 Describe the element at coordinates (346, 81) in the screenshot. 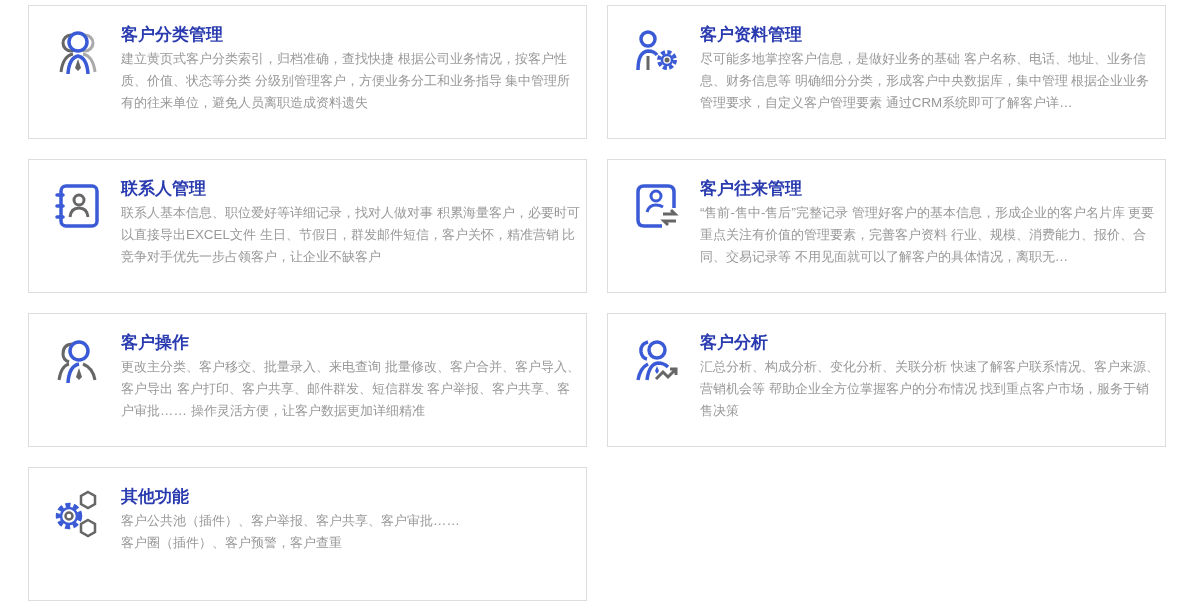

I see `feature-description: 建立黄页式客户分类索引，归档准确，查找快捷 根据公司业务情况，按客户性质、价值、状态等分类 分级别管理客户，方便业务分工和业务指导 集中管理所有的往来单位，避免人员离职造成资料遗失` at that location.